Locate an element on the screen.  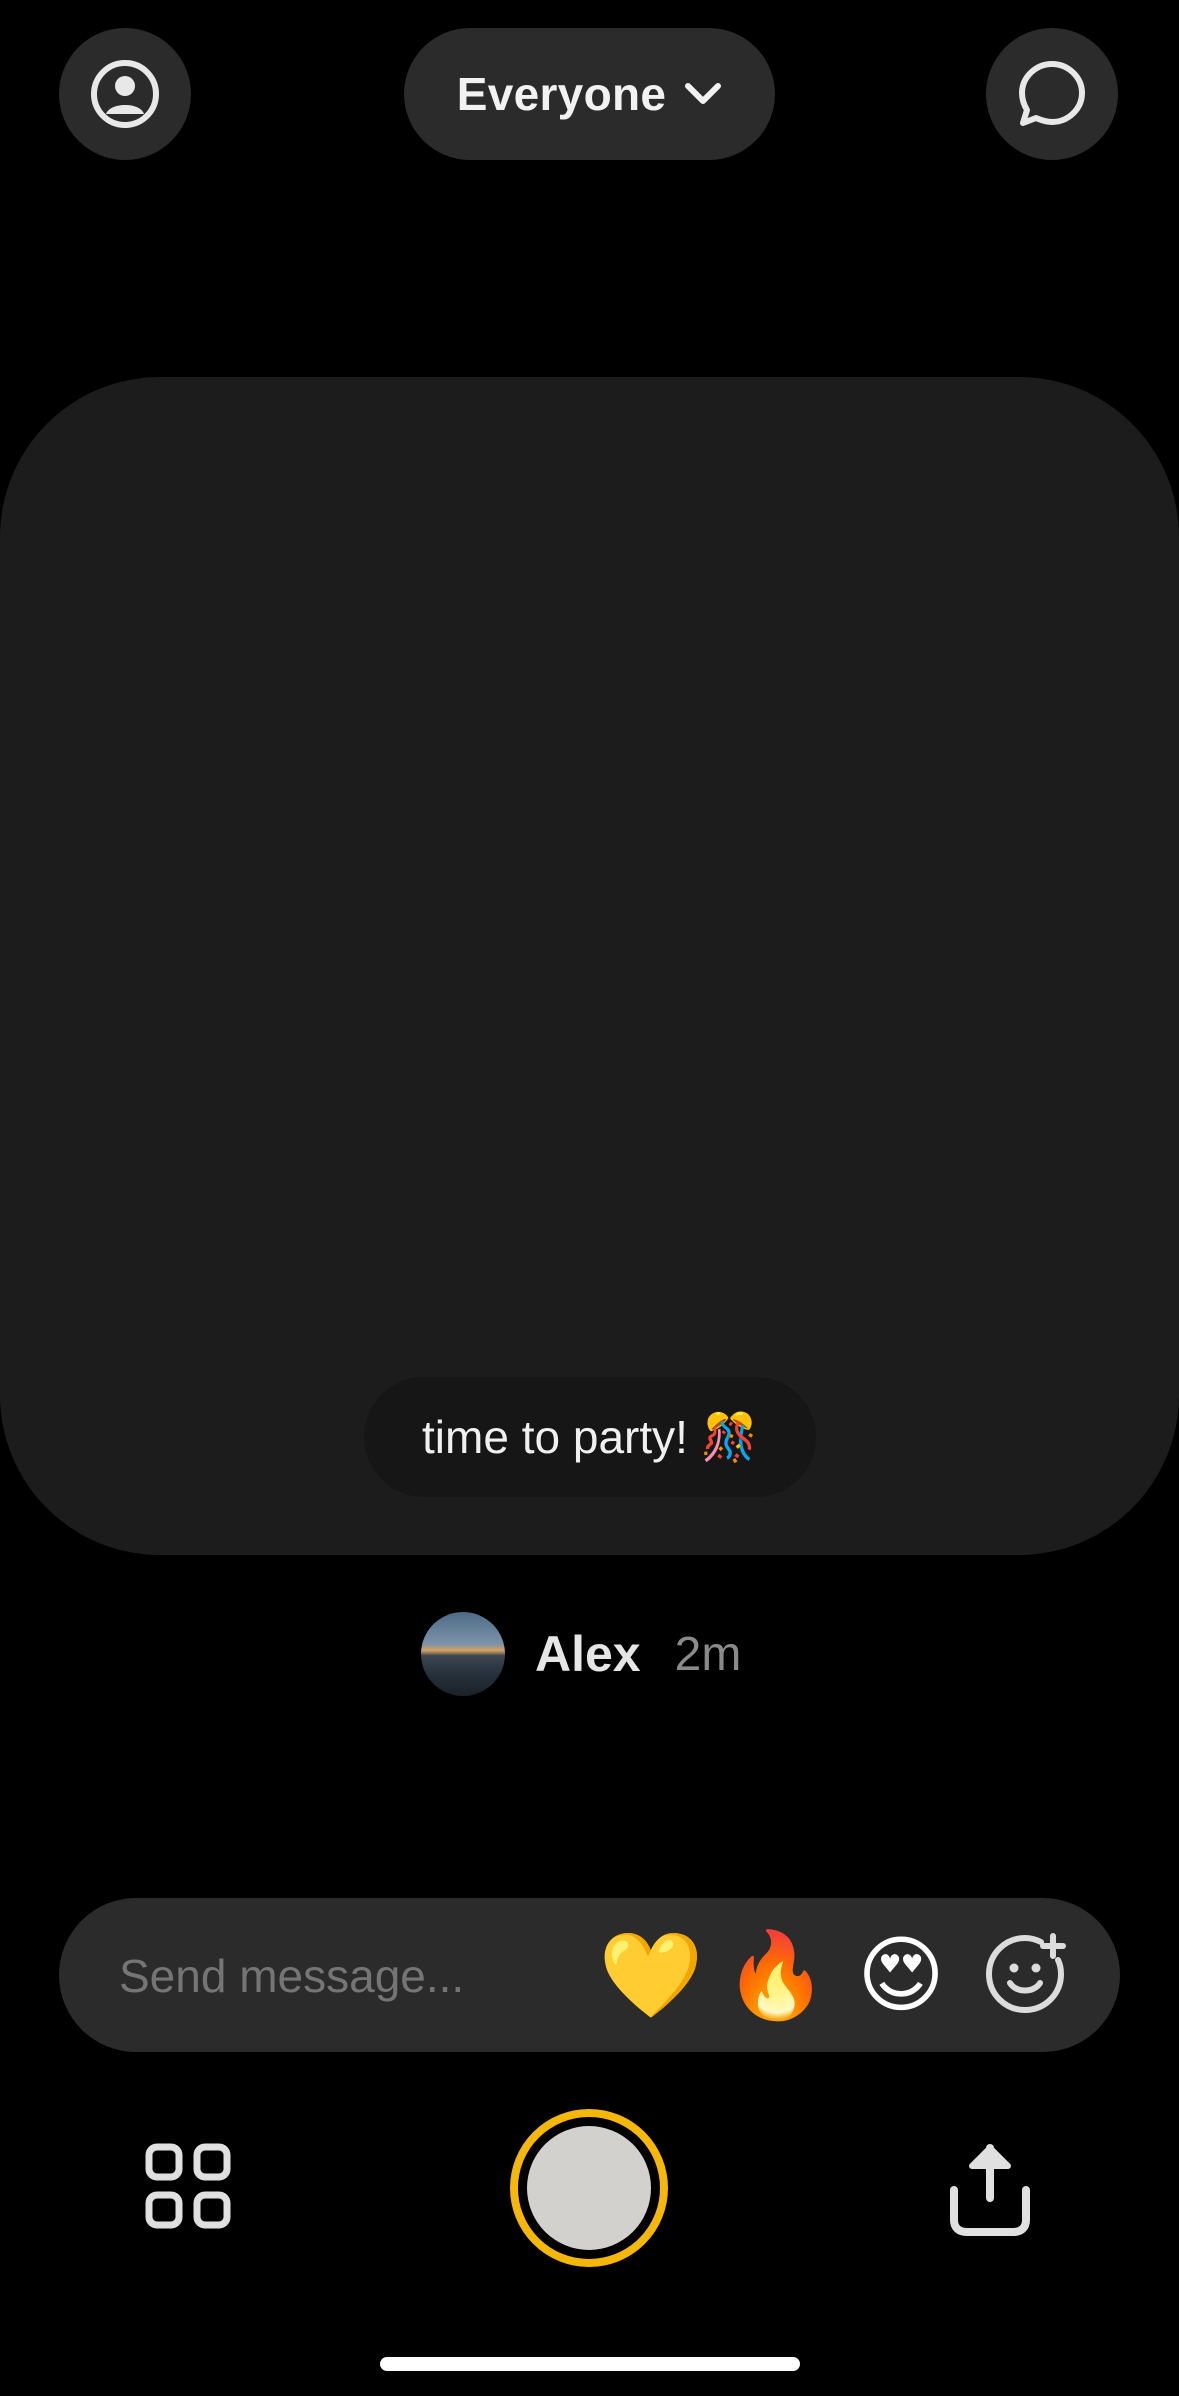
add-reaction-button is located at coordinates (1026, 1975).